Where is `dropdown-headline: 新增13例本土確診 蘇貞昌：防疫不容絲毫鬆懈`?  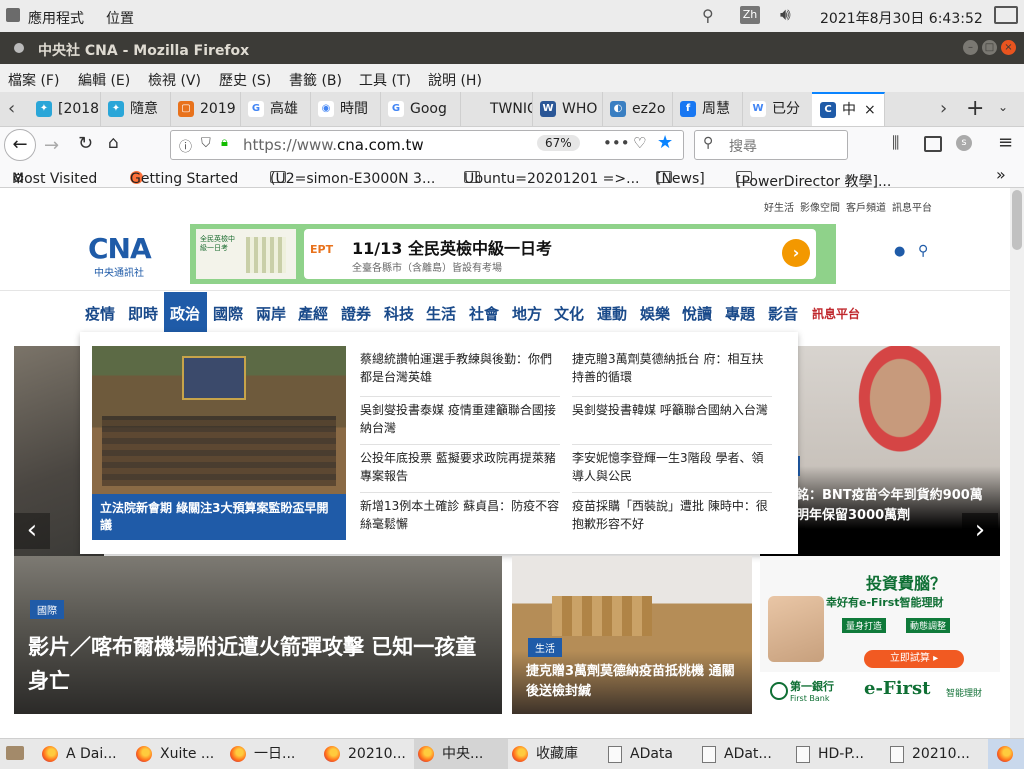
dropdown-headline: 新增13例本土確診 蘇貞昌：防疫不容絲毫鬆懈 is located at coordinates (460, 512).